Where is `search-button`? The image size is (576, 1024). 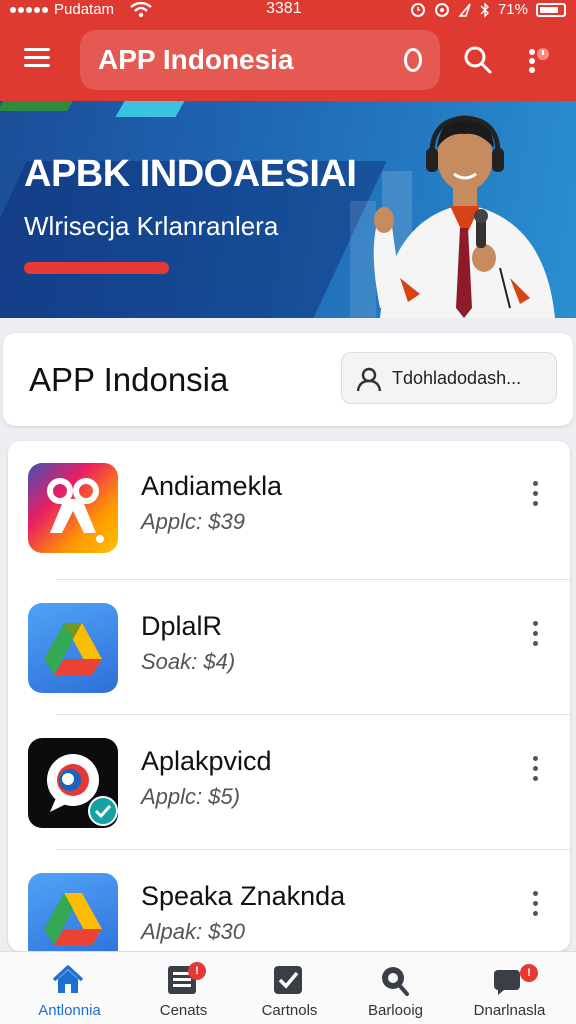
search-button is located at coordinates (478, 60).